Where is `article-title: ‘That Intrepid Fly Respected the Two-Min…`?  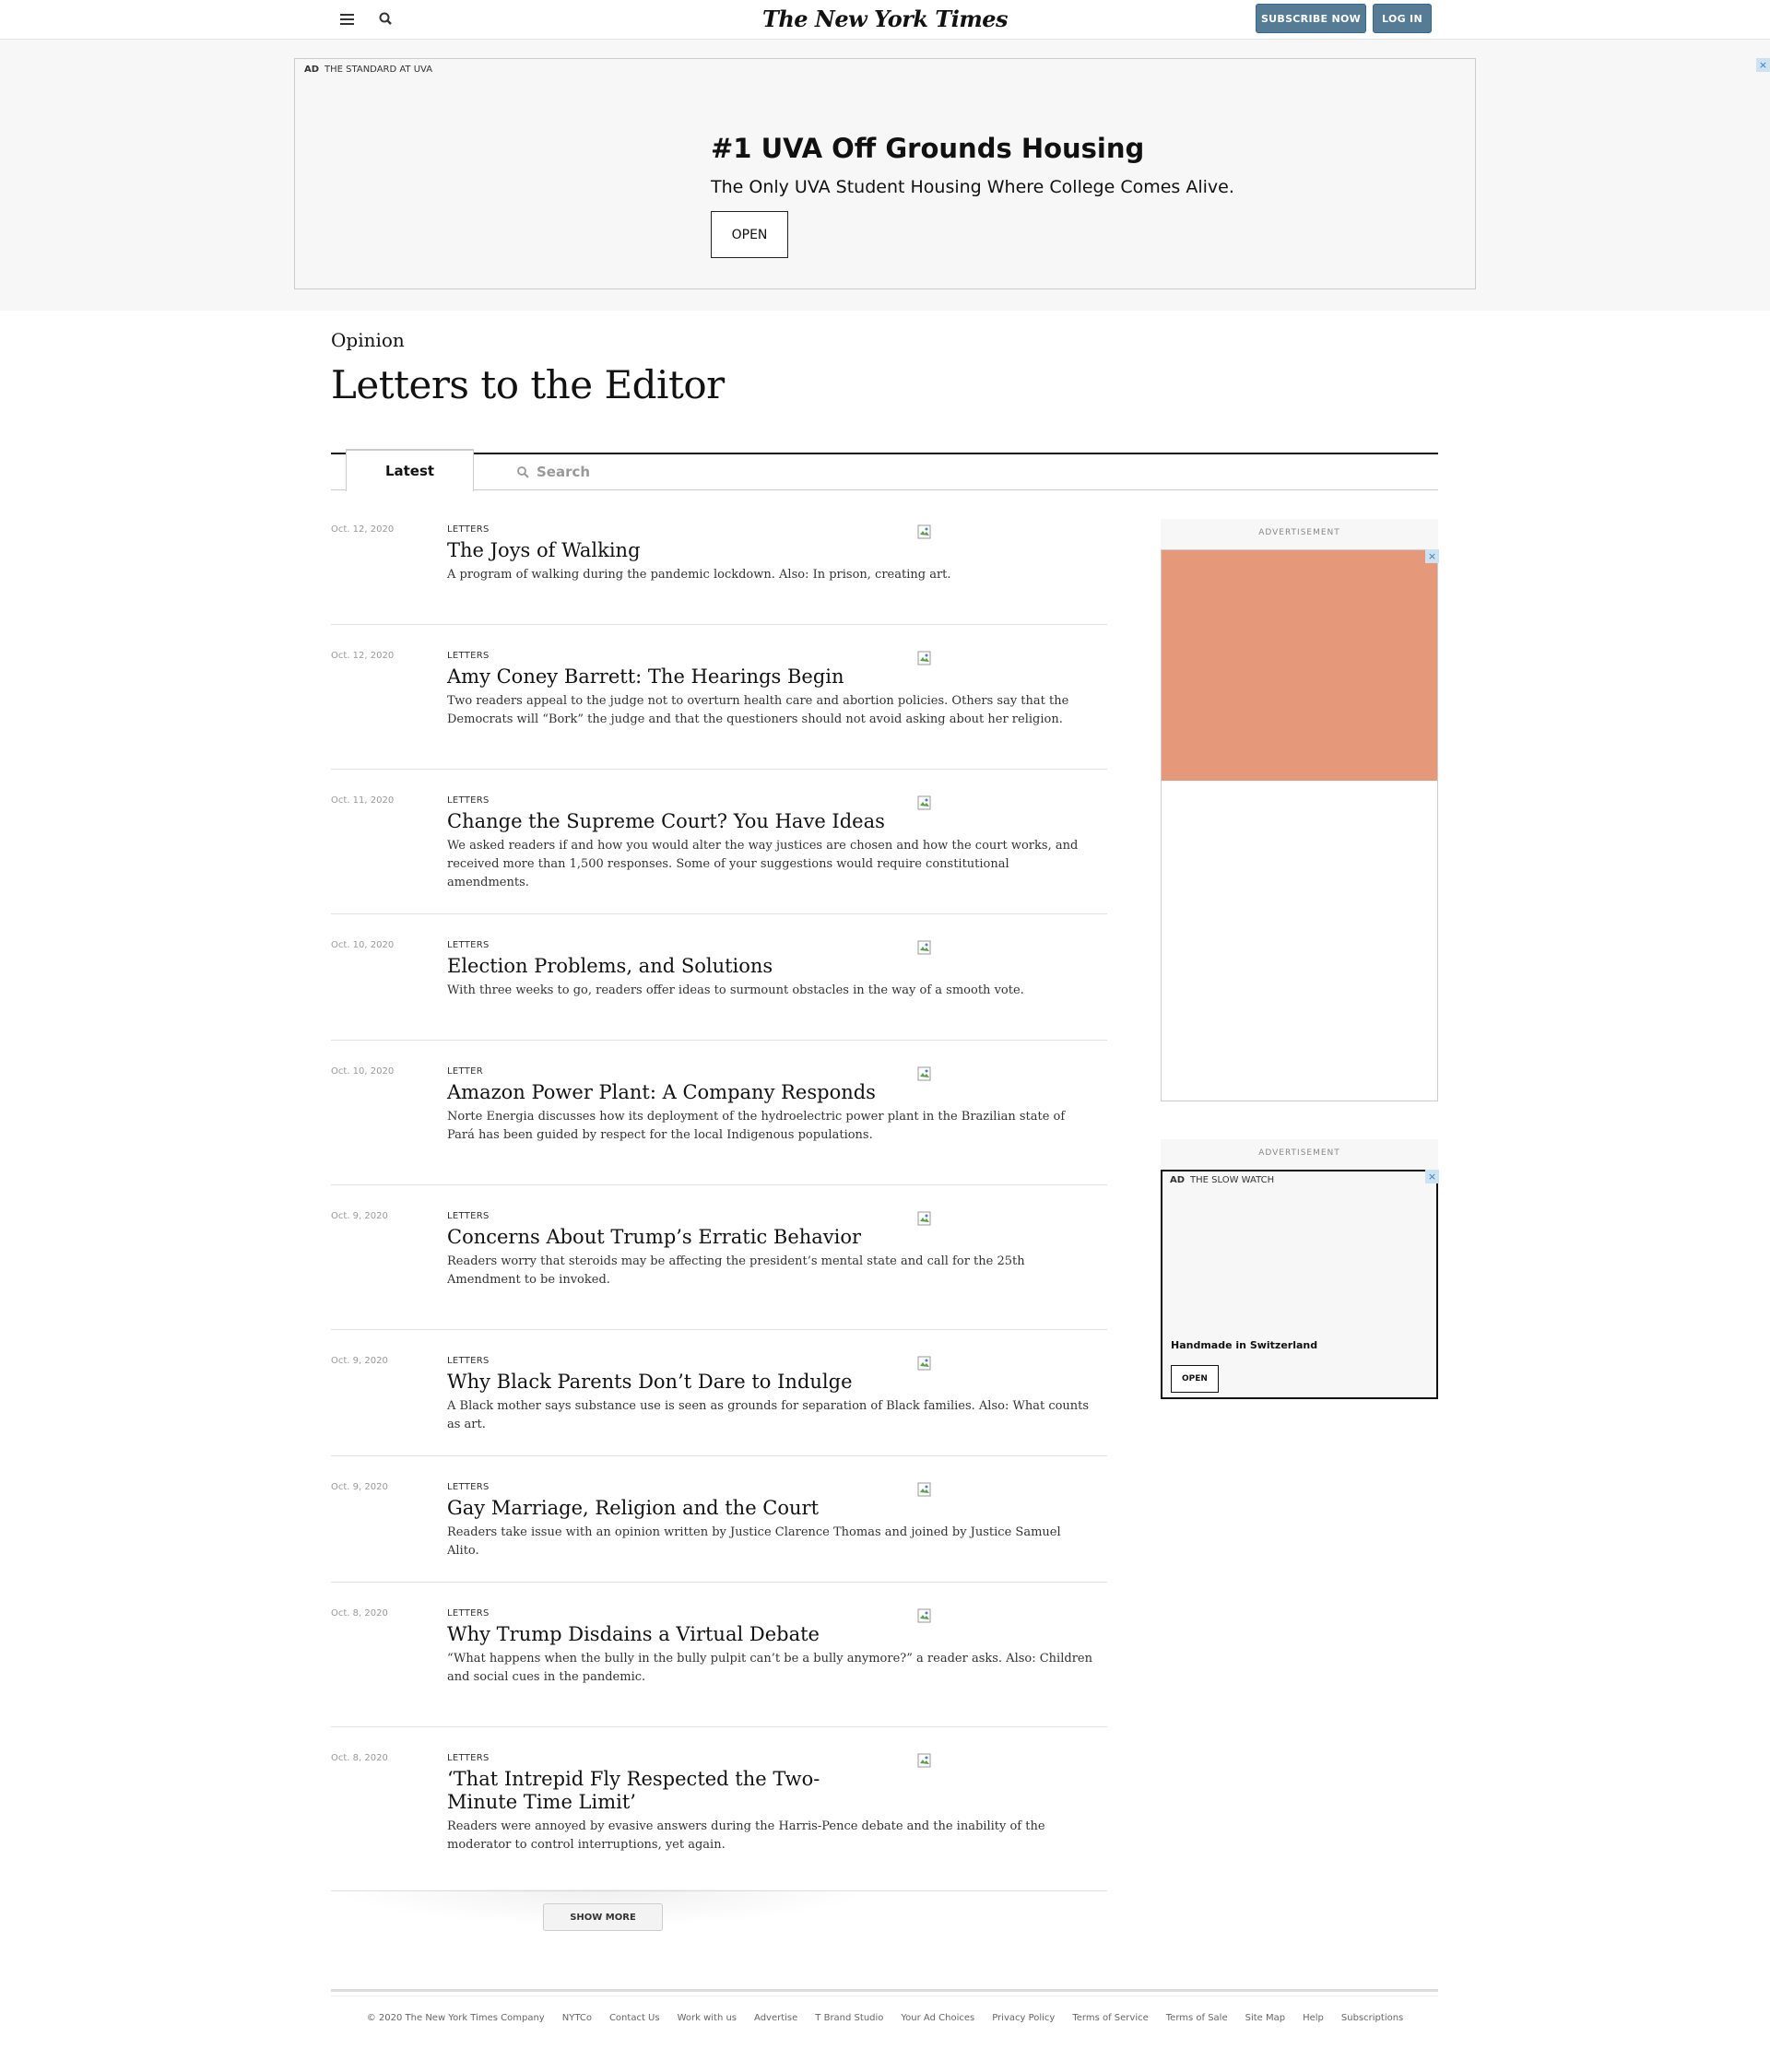 article-title: ‘That Intrepid Fly Respected the Two-Min… is located at coordinates (668, 1791).